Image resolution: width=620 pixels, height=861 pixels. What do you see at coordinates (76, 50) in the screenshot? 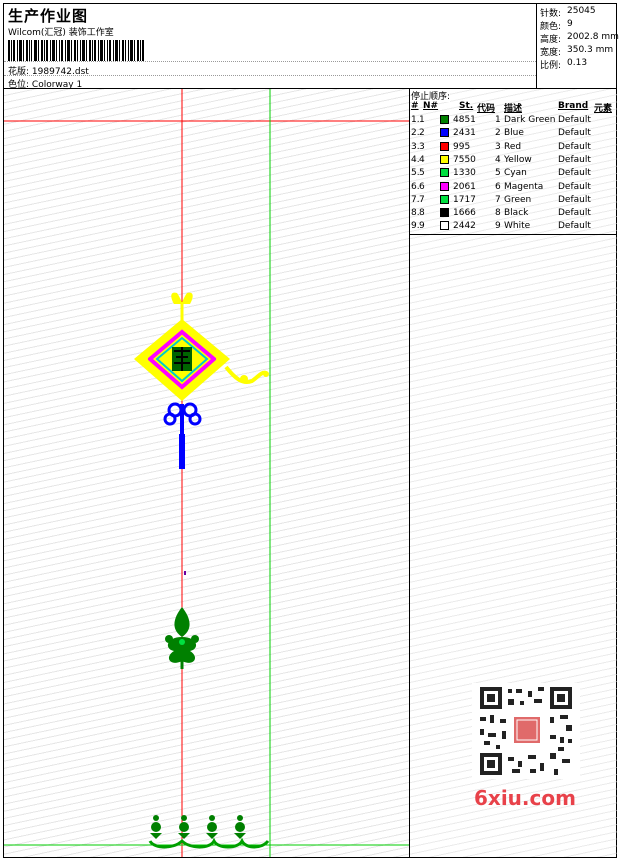
I see `barcode` at bounding box center [76, 50].